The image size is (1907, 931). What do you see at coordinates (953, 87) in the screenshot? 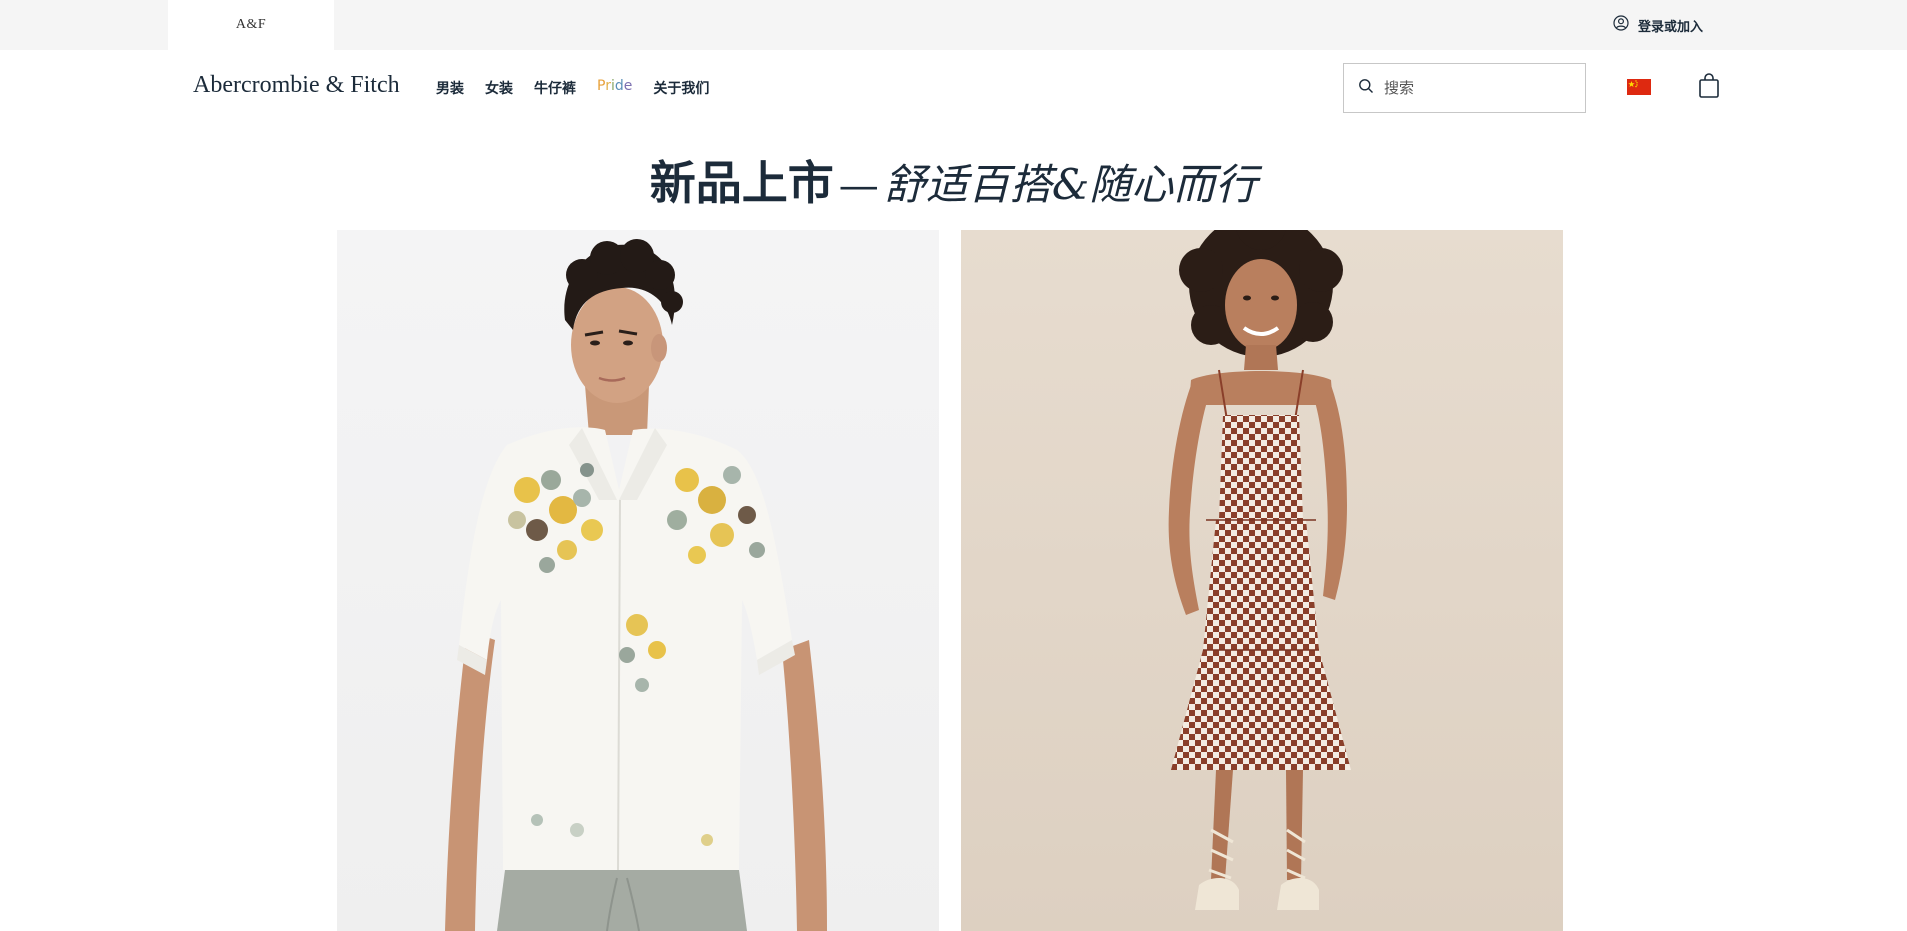
I see `main-header: Abercrombie & Fitch 男装 女装 牛仔裤 Pride 关于我们` at bounding box center [953, 87].